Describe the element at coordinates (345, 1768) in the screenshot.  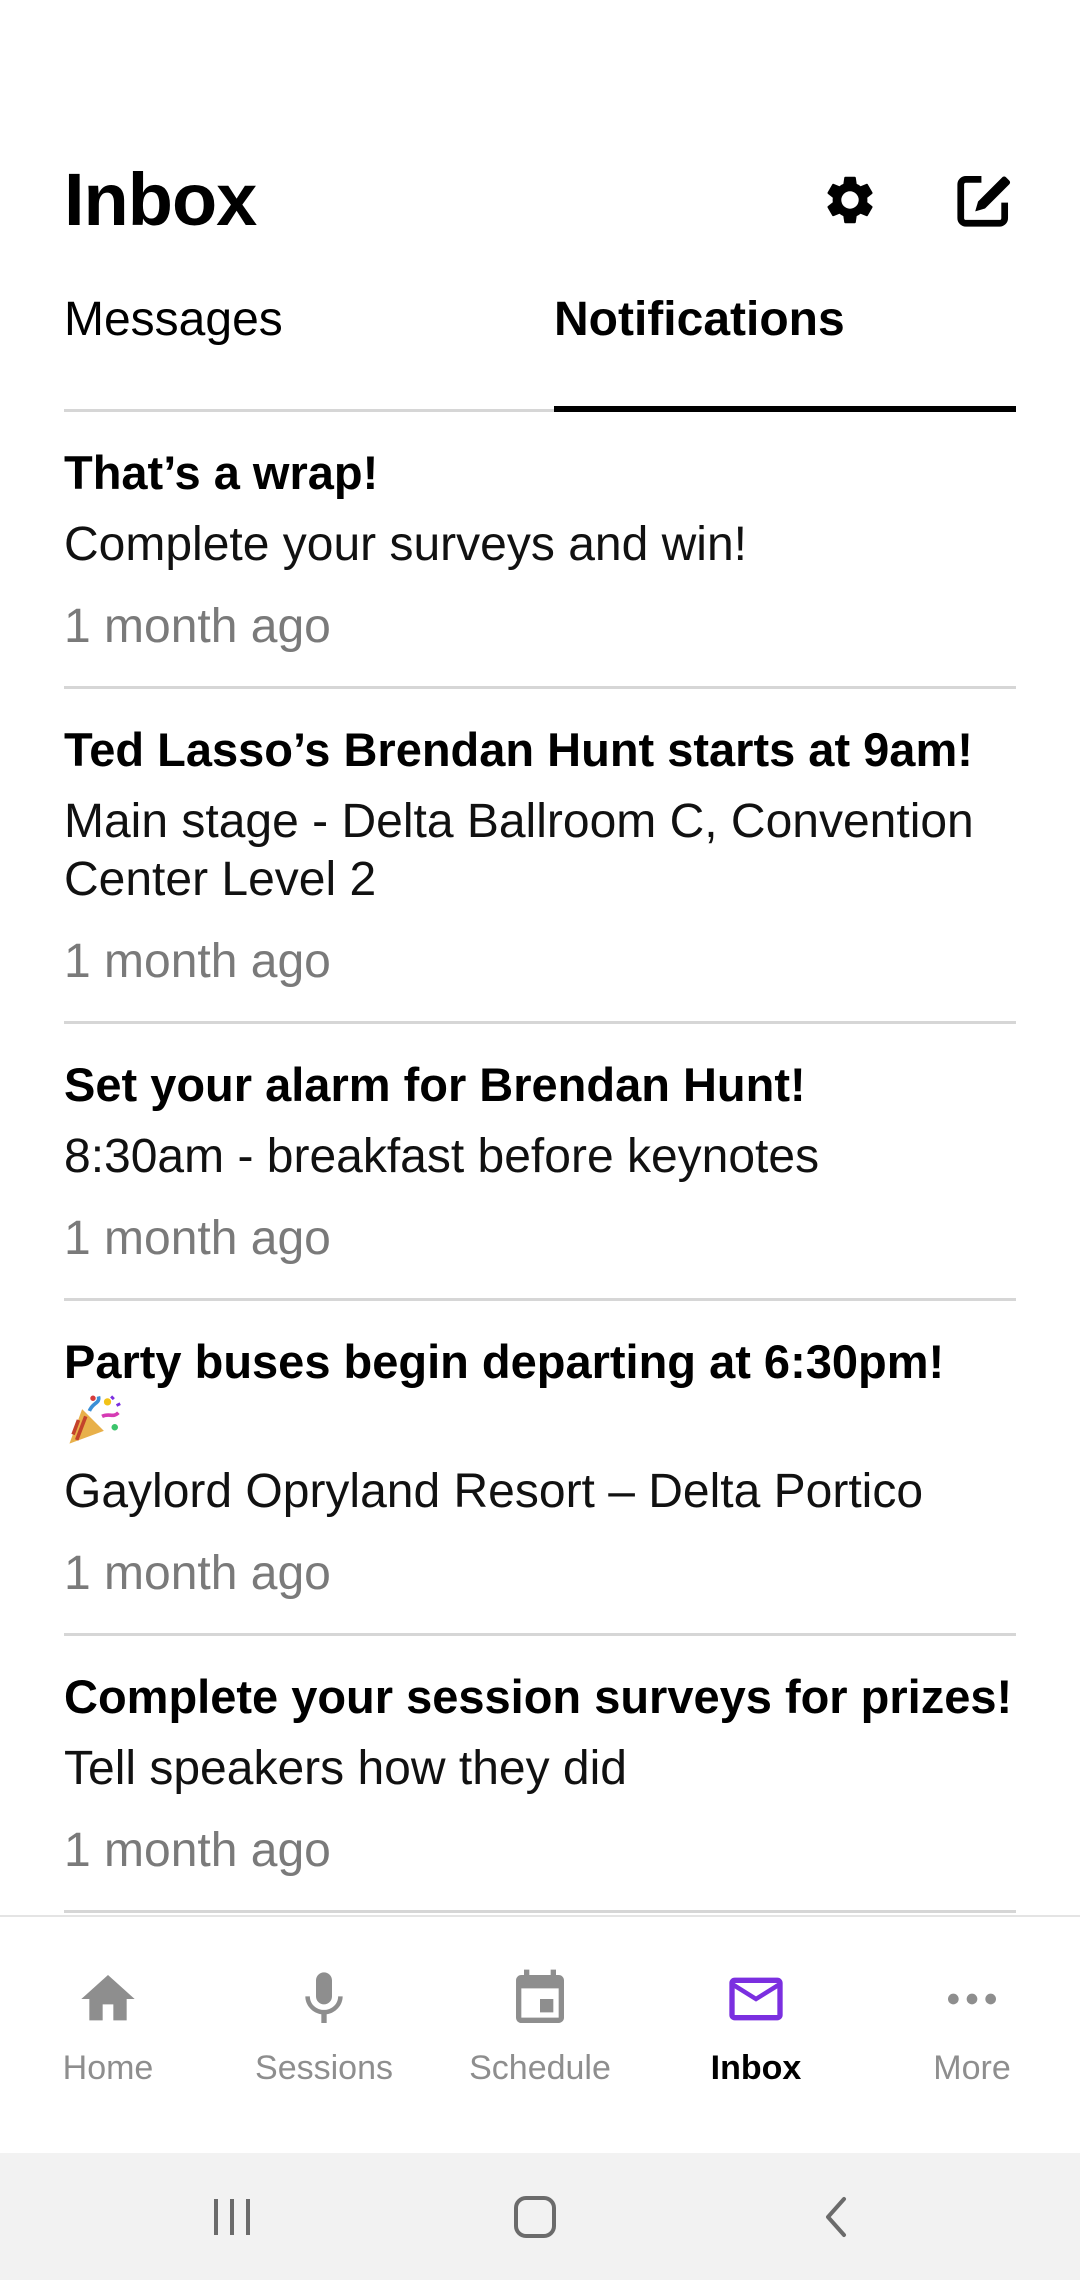
I see `notification-body: Tell speakers how they did` at that location.